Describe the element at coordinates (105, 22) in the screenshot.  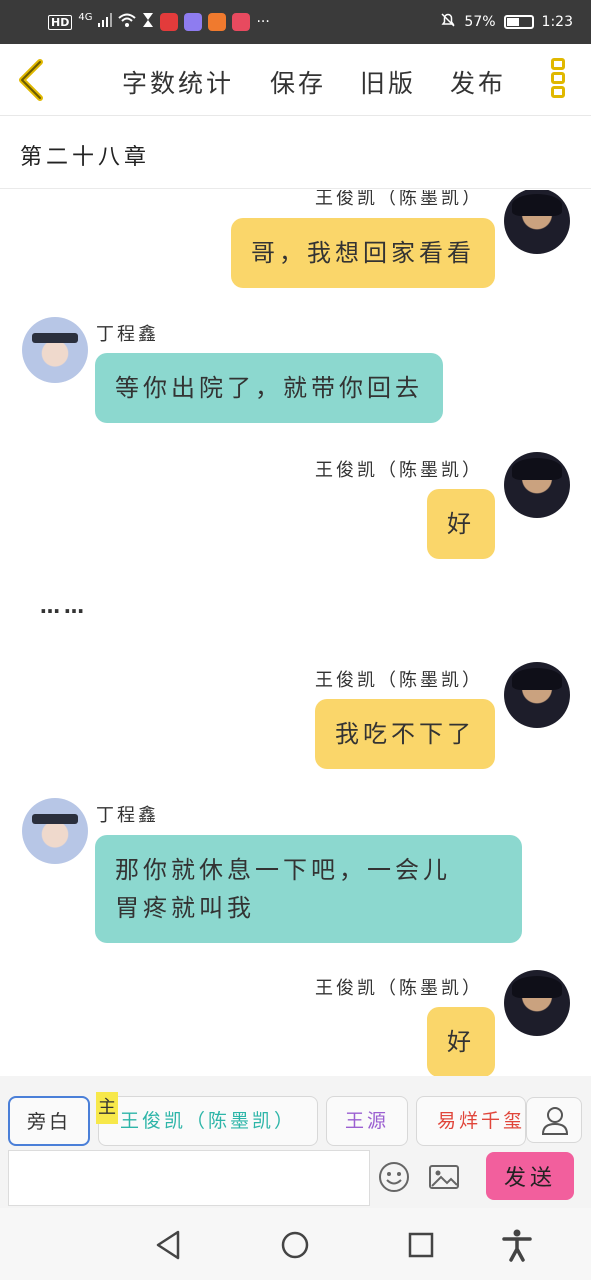
I see `signal-bars-icon` at that location.